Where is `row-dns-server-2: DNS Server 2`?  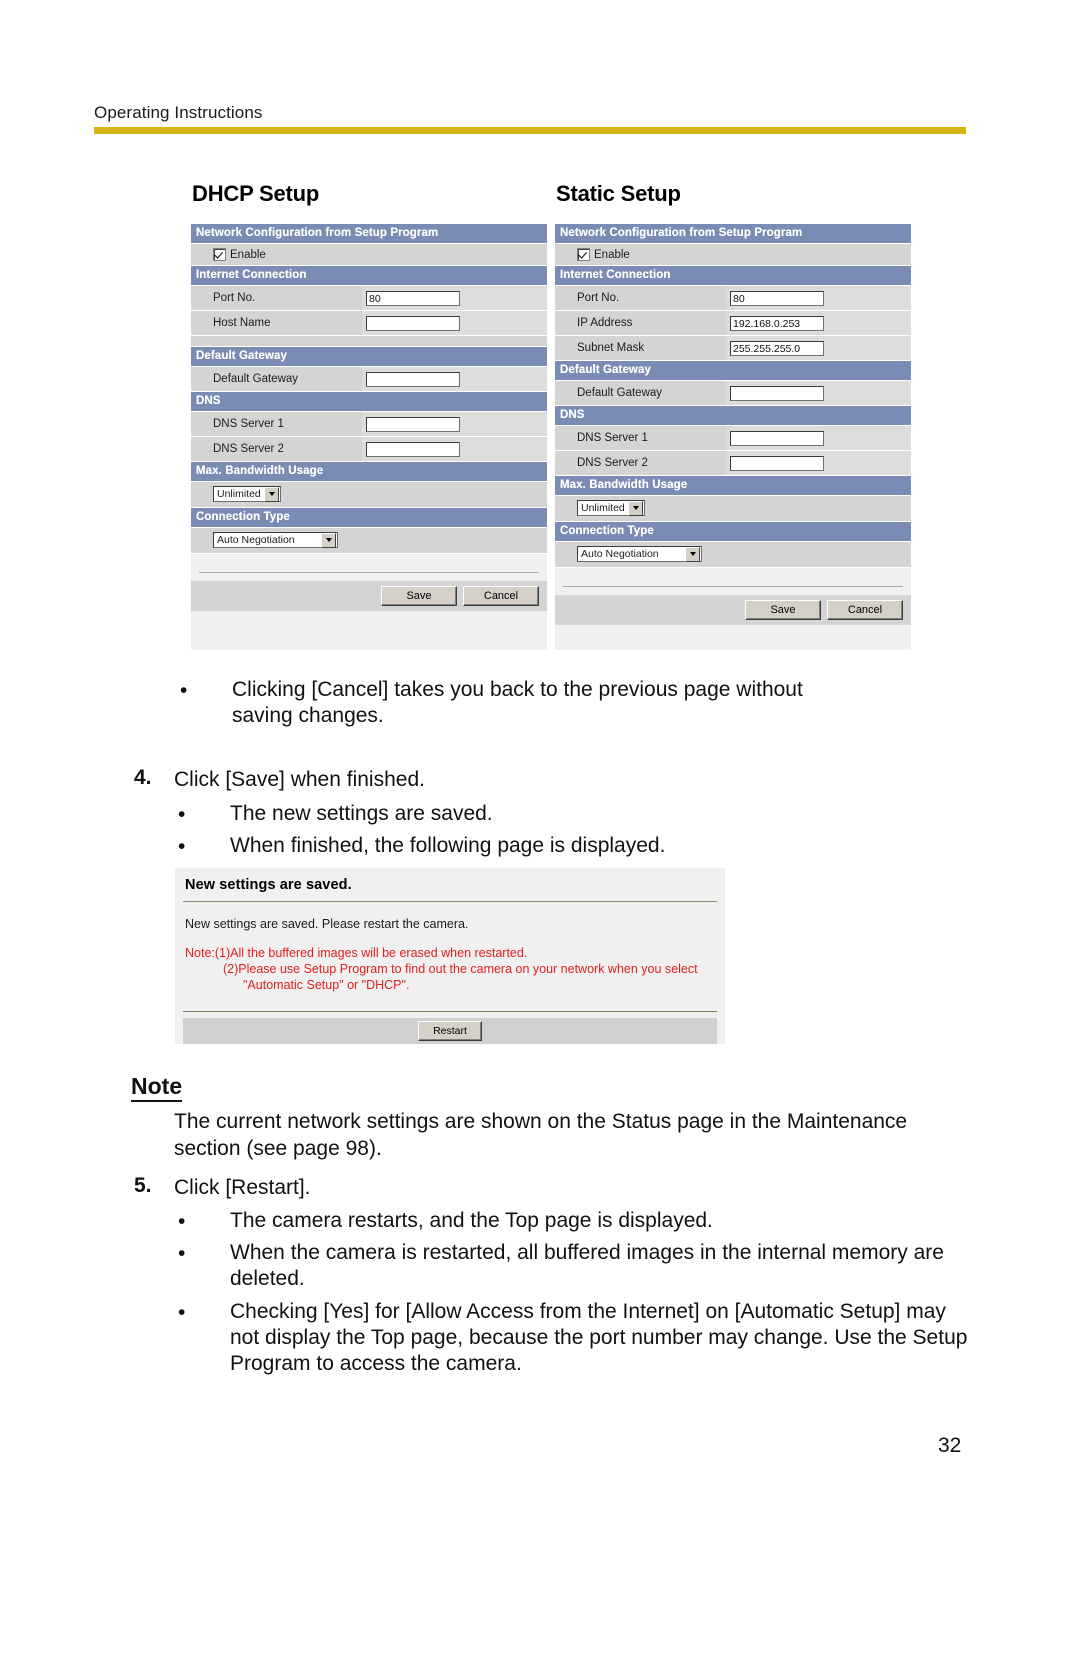
row-dns-server-2: DNS Server 2 is located at coordinates (369, 449).